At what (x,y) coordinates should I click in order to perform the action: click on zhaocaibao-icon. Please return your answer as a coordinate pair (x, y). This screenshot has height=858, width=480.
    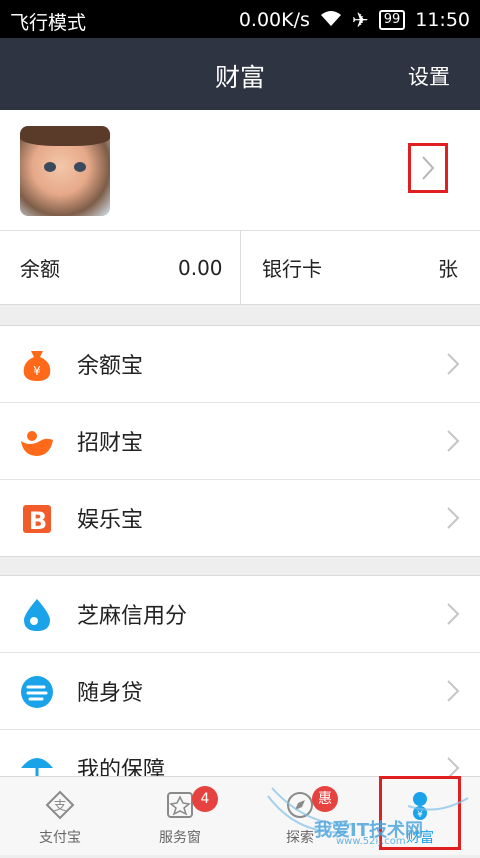
    Looking at the image, I should click on (37, 442).